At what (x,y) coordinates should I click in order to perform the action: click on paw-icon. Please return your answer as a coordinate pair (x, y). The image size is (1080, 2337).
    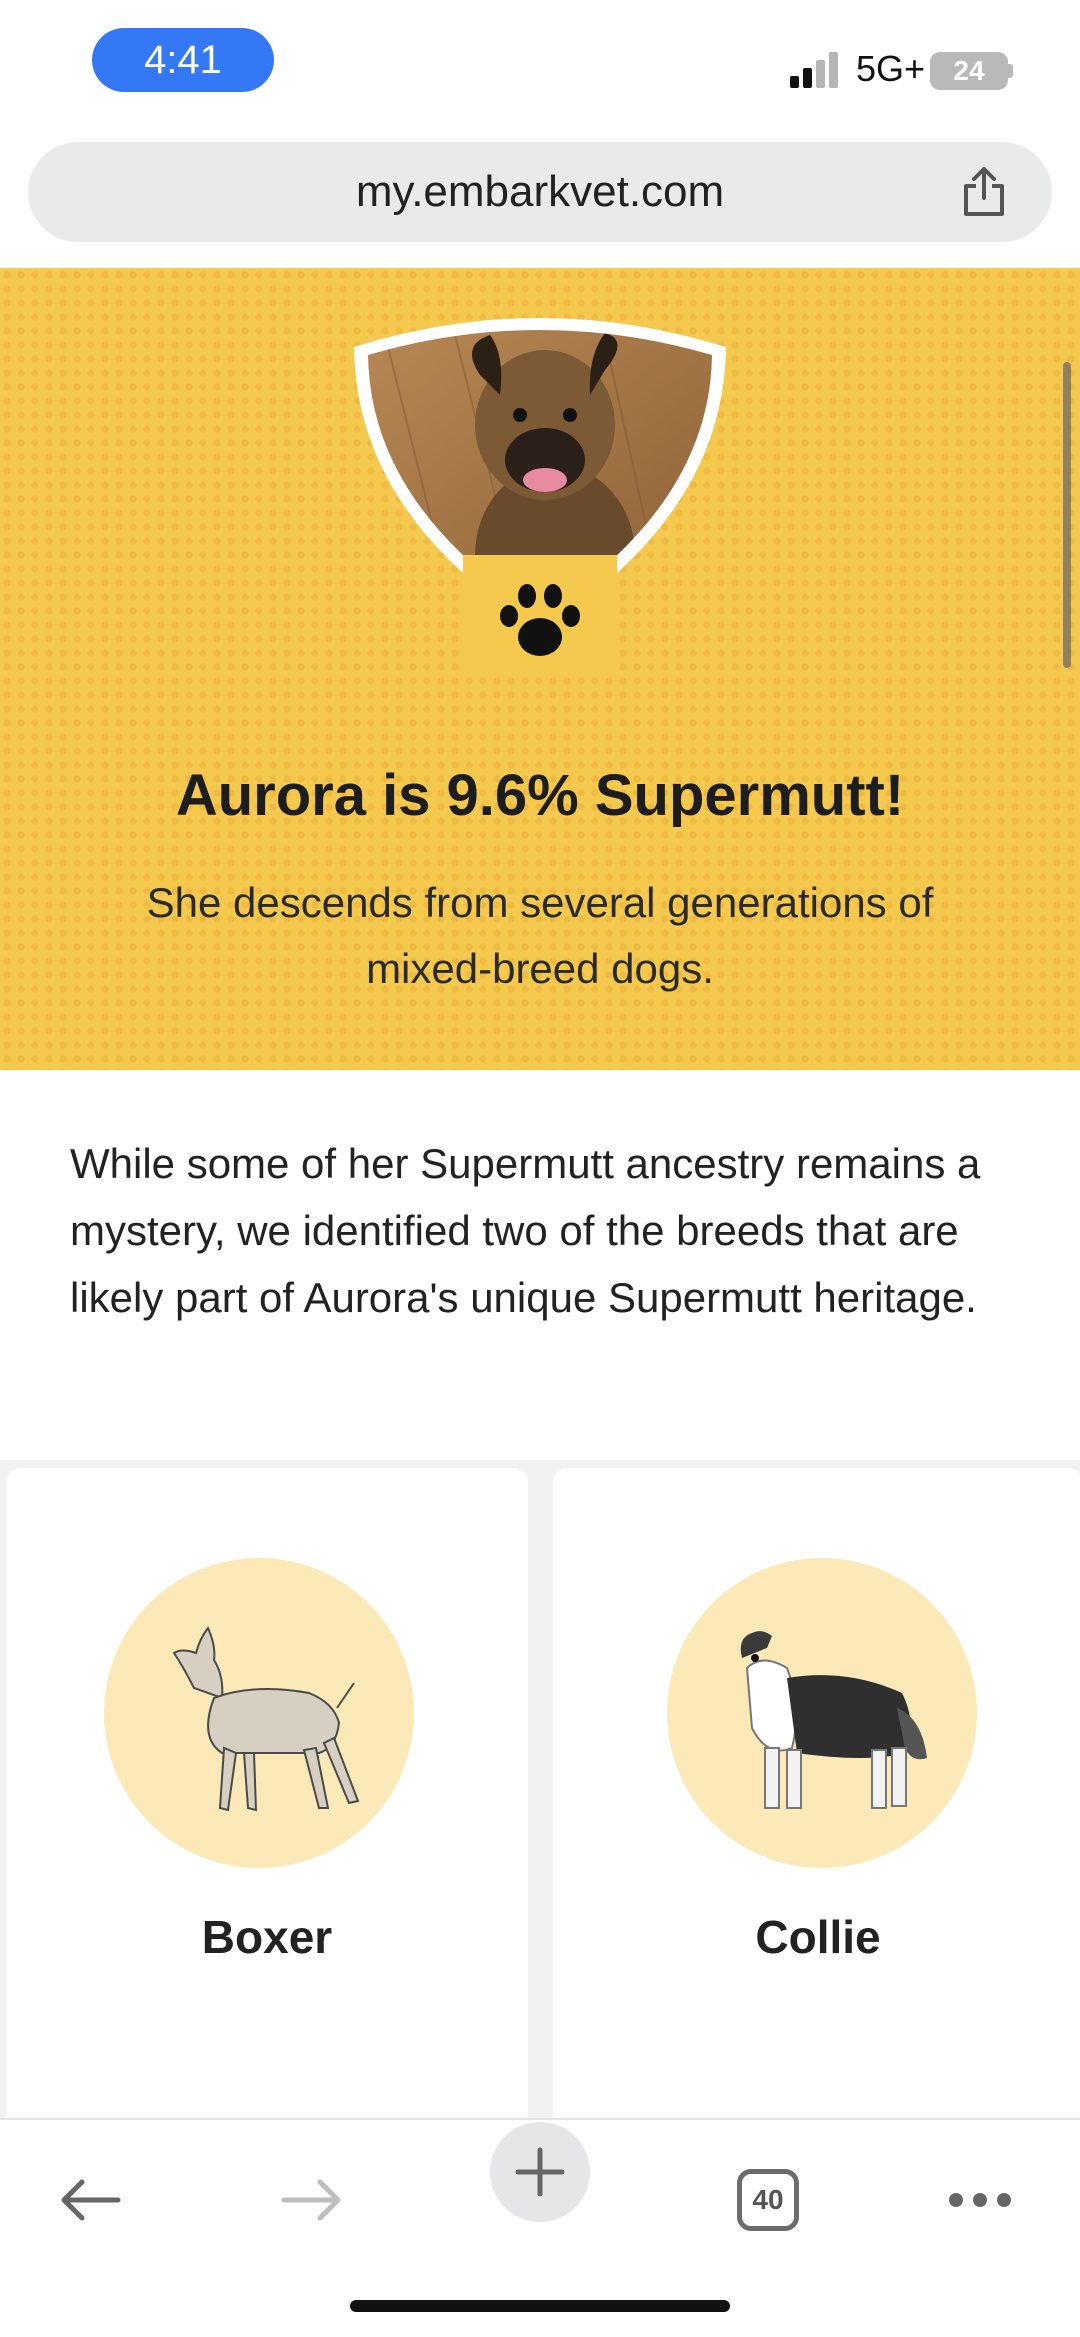
    Looking at the image, I should click on (540, 620).